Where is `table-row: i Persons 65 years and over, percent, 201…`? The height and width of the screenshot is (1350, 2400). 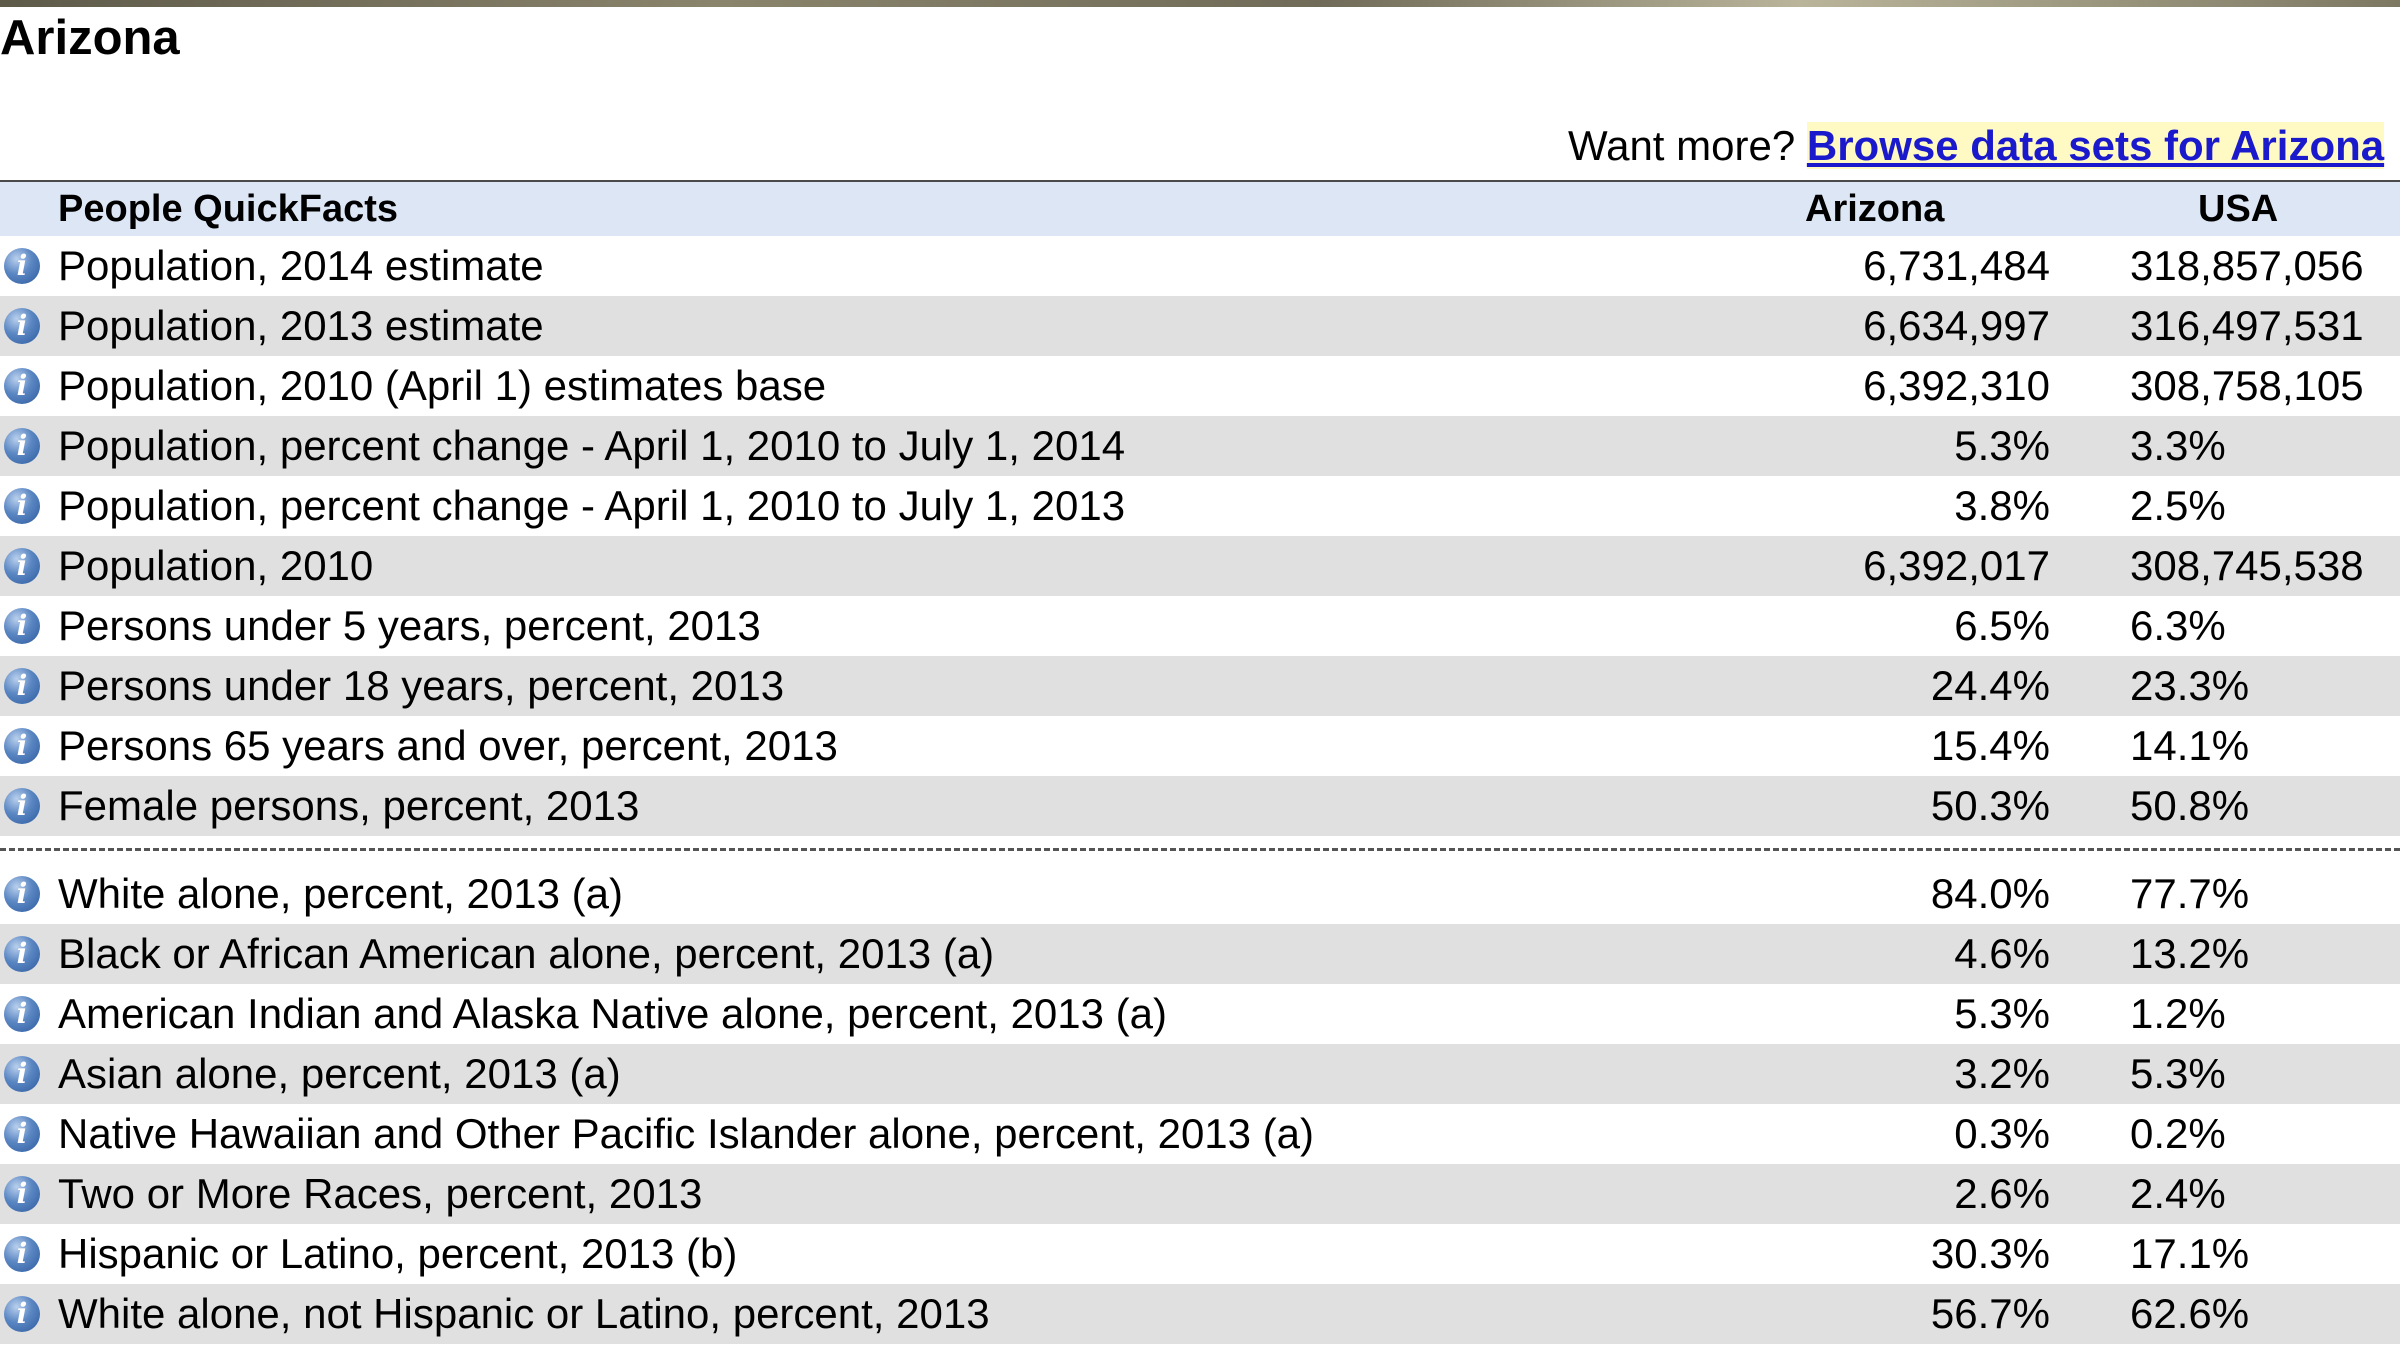
table-row: i Persons 65 years and over, percent, 201… is located at coordinates (1200, 746).